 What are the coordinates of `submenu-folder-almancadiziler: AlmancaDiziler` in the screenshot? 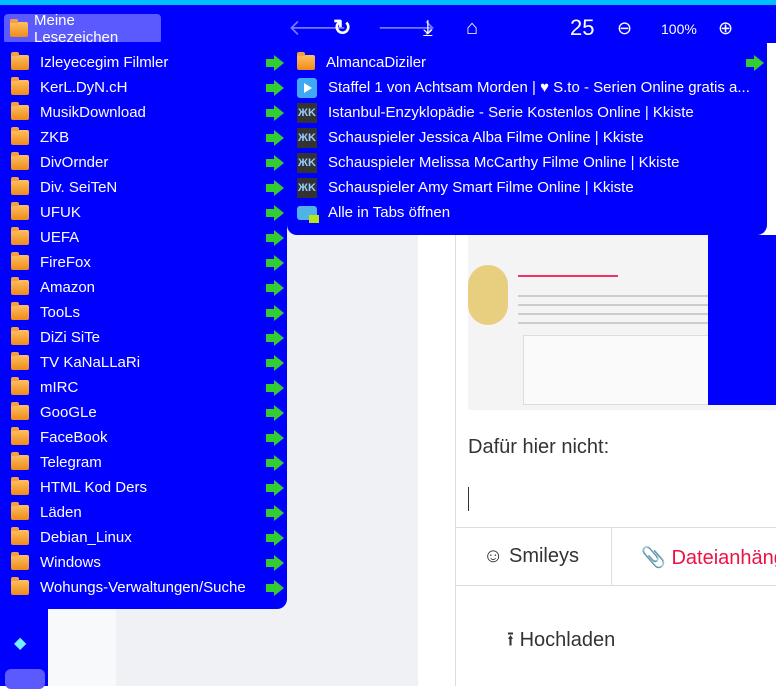 It's located at (527, 62).